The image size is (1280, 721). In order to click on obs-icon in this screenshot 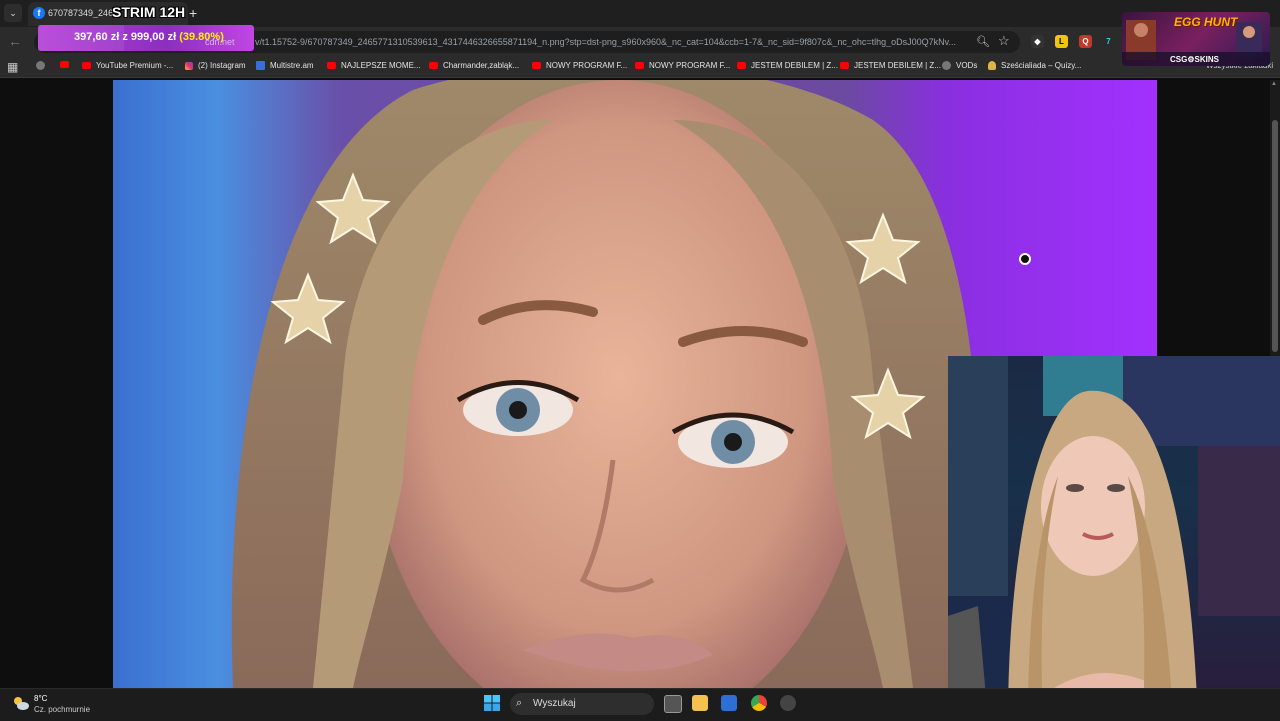, I will do `click(788, 703)`.